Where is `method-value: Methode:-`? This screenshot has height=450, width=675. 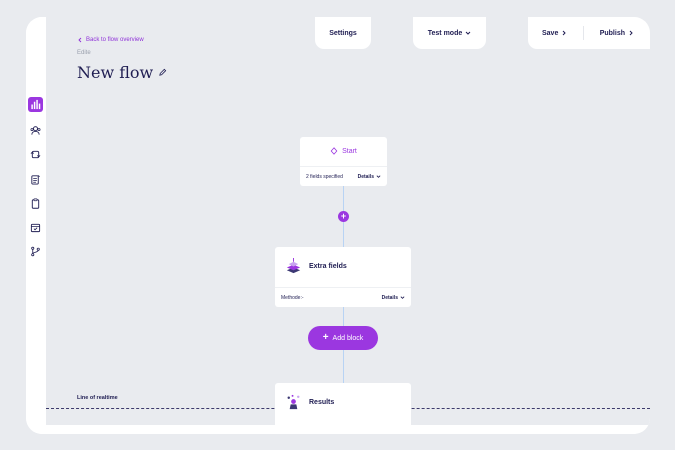 method-value: Methode:- is located at coordinates (292, 297).